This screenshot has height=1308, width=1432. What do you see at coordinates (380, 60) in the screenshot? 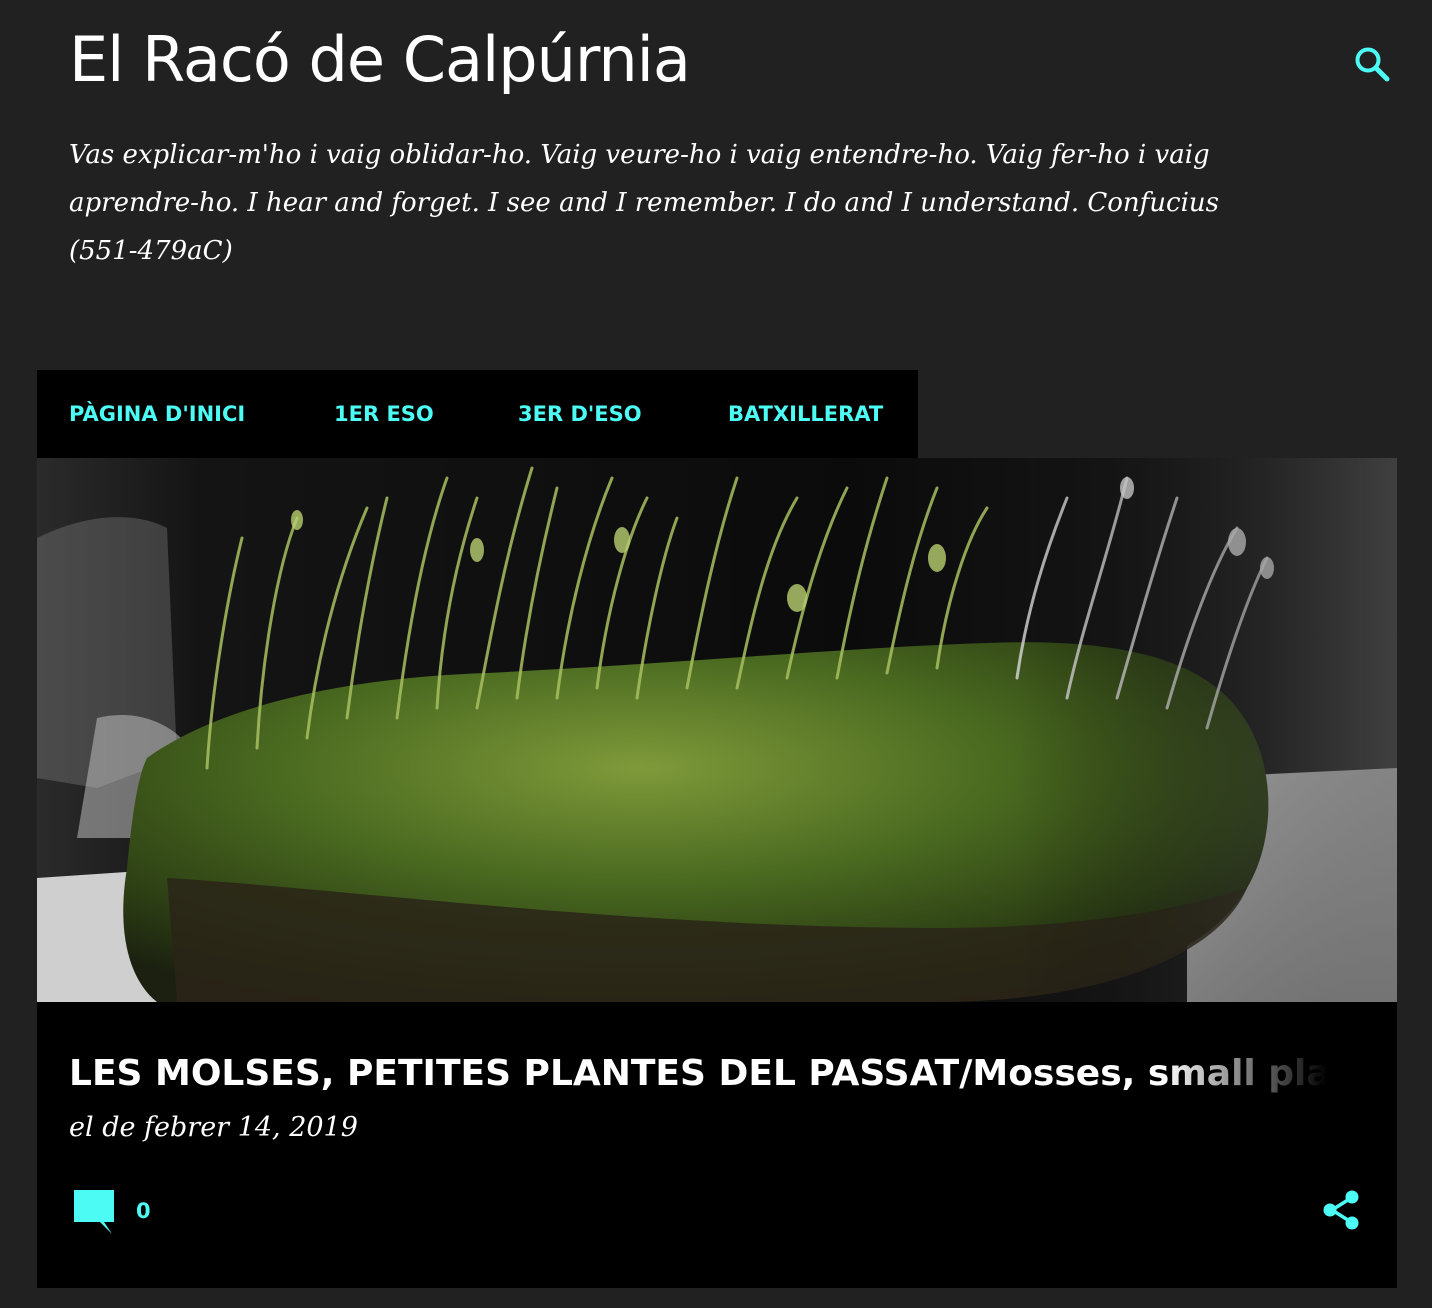
I see `blog-title: El Racó de Calpúrnia` at bounding box center [380, 60].